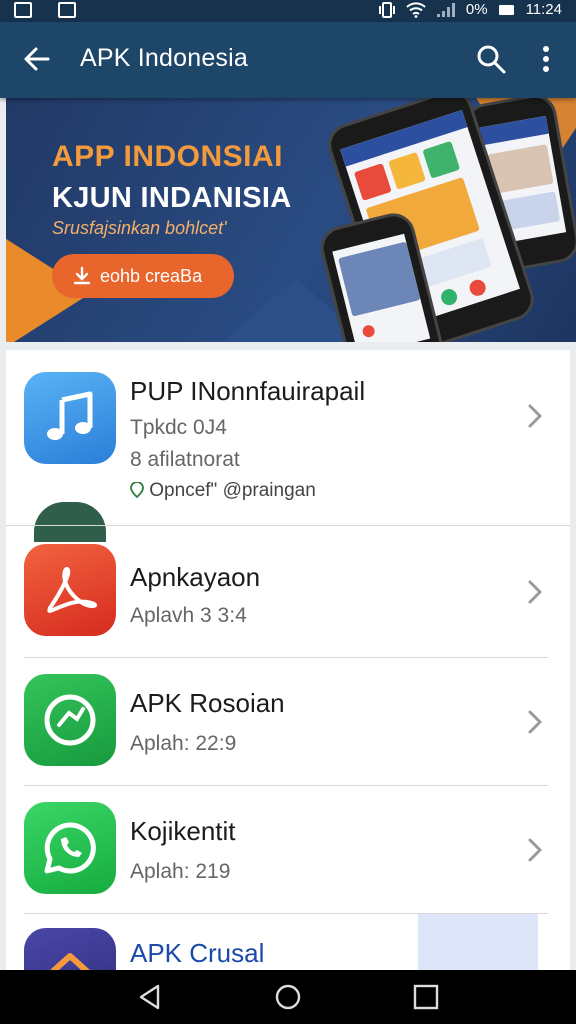 This screenshot has height=1024, width=576. Describe the element at coordinates (150, 997) in the screenshot. I see `nav-back-icon` at that location.